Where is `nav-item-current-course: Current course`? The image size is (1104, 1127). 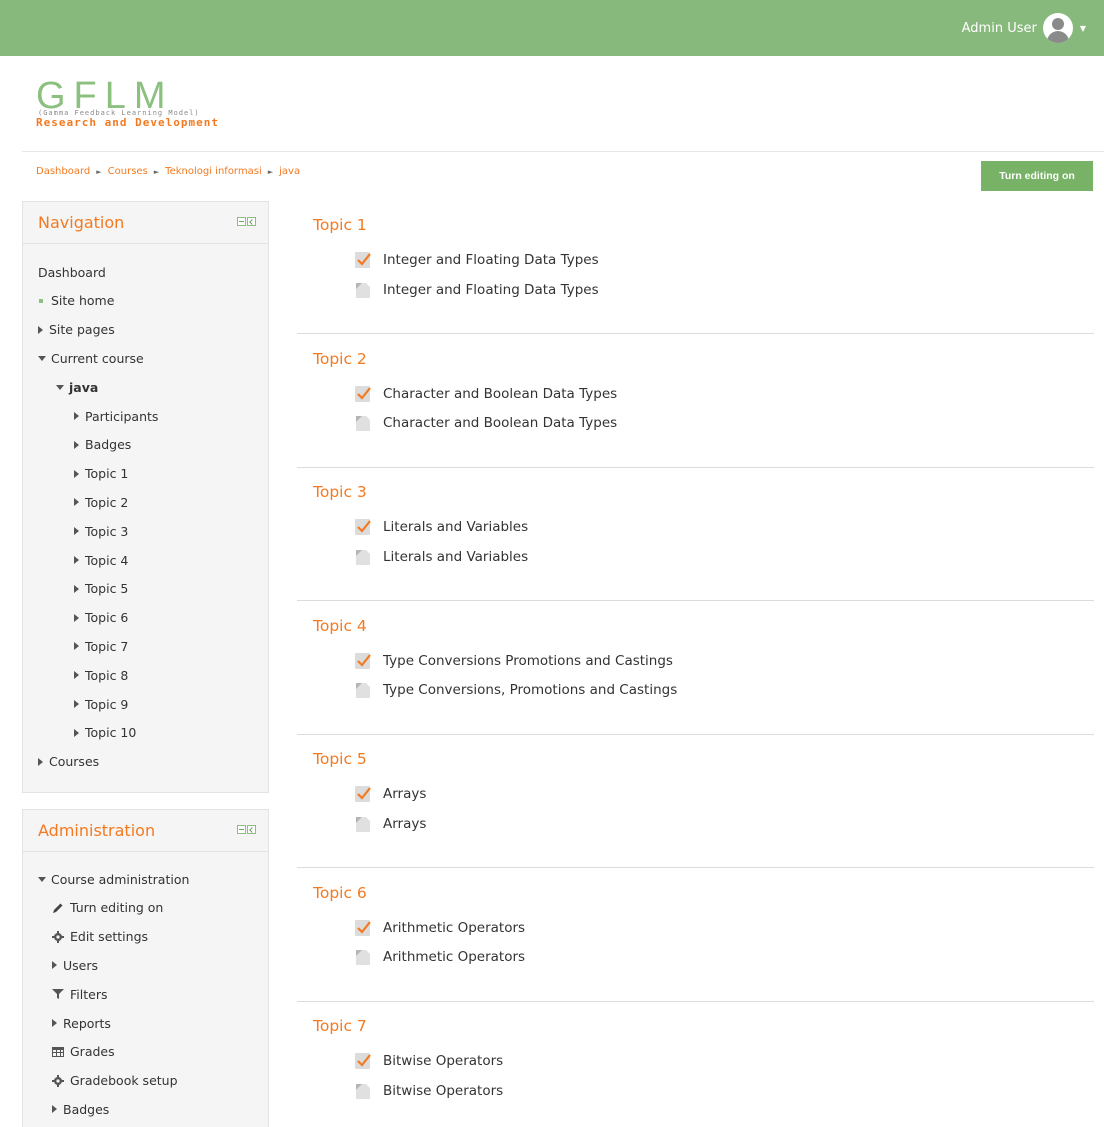 nav-item-current-course: Current course is located at coordinates (83, 358).